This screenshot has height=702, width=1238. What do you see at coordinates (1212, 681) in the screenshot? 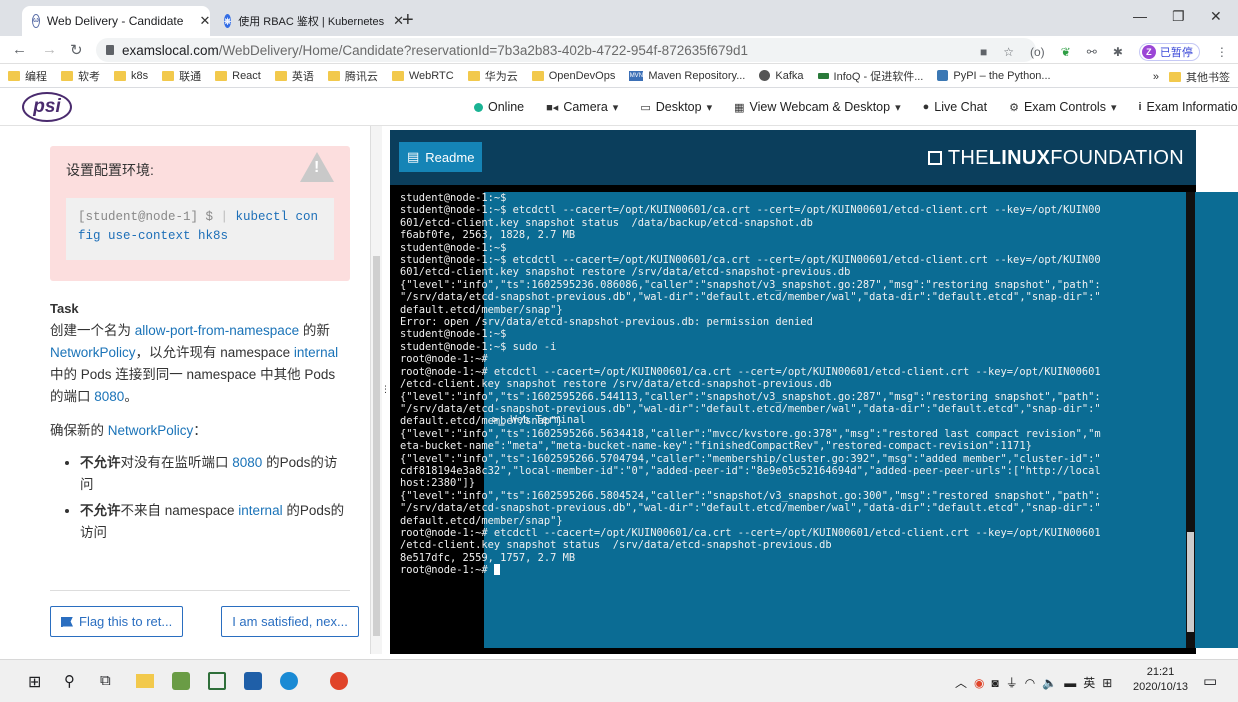
I see `notifications-icon: ▭` at bounding box center [1212, 681].